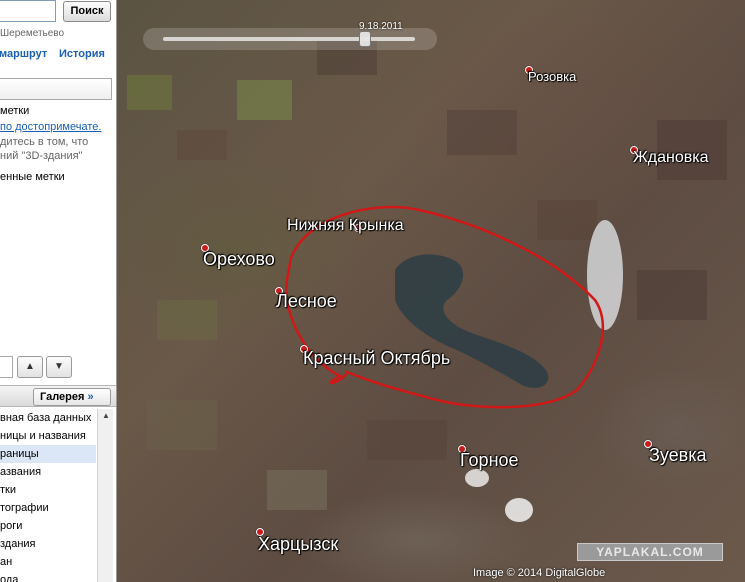 Image resolution: width=745 pixels, height=582 pixels. What do you see at coordinates (48, 562) in the screenshot?
I see `layer-item: ан` at bounding box center [48, 562].